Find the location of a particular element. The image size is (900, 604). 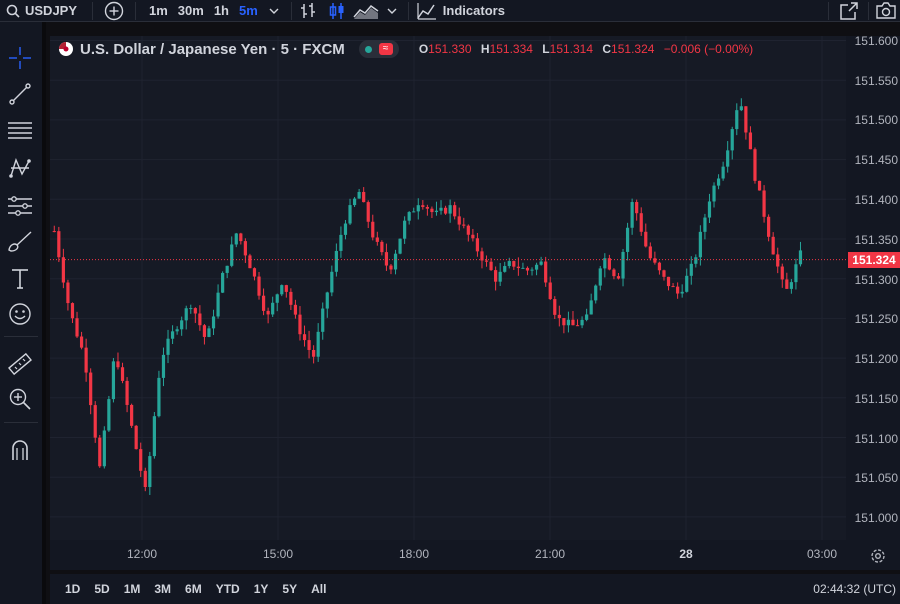

range-1m: 1M is located at coordinates (132, 589).